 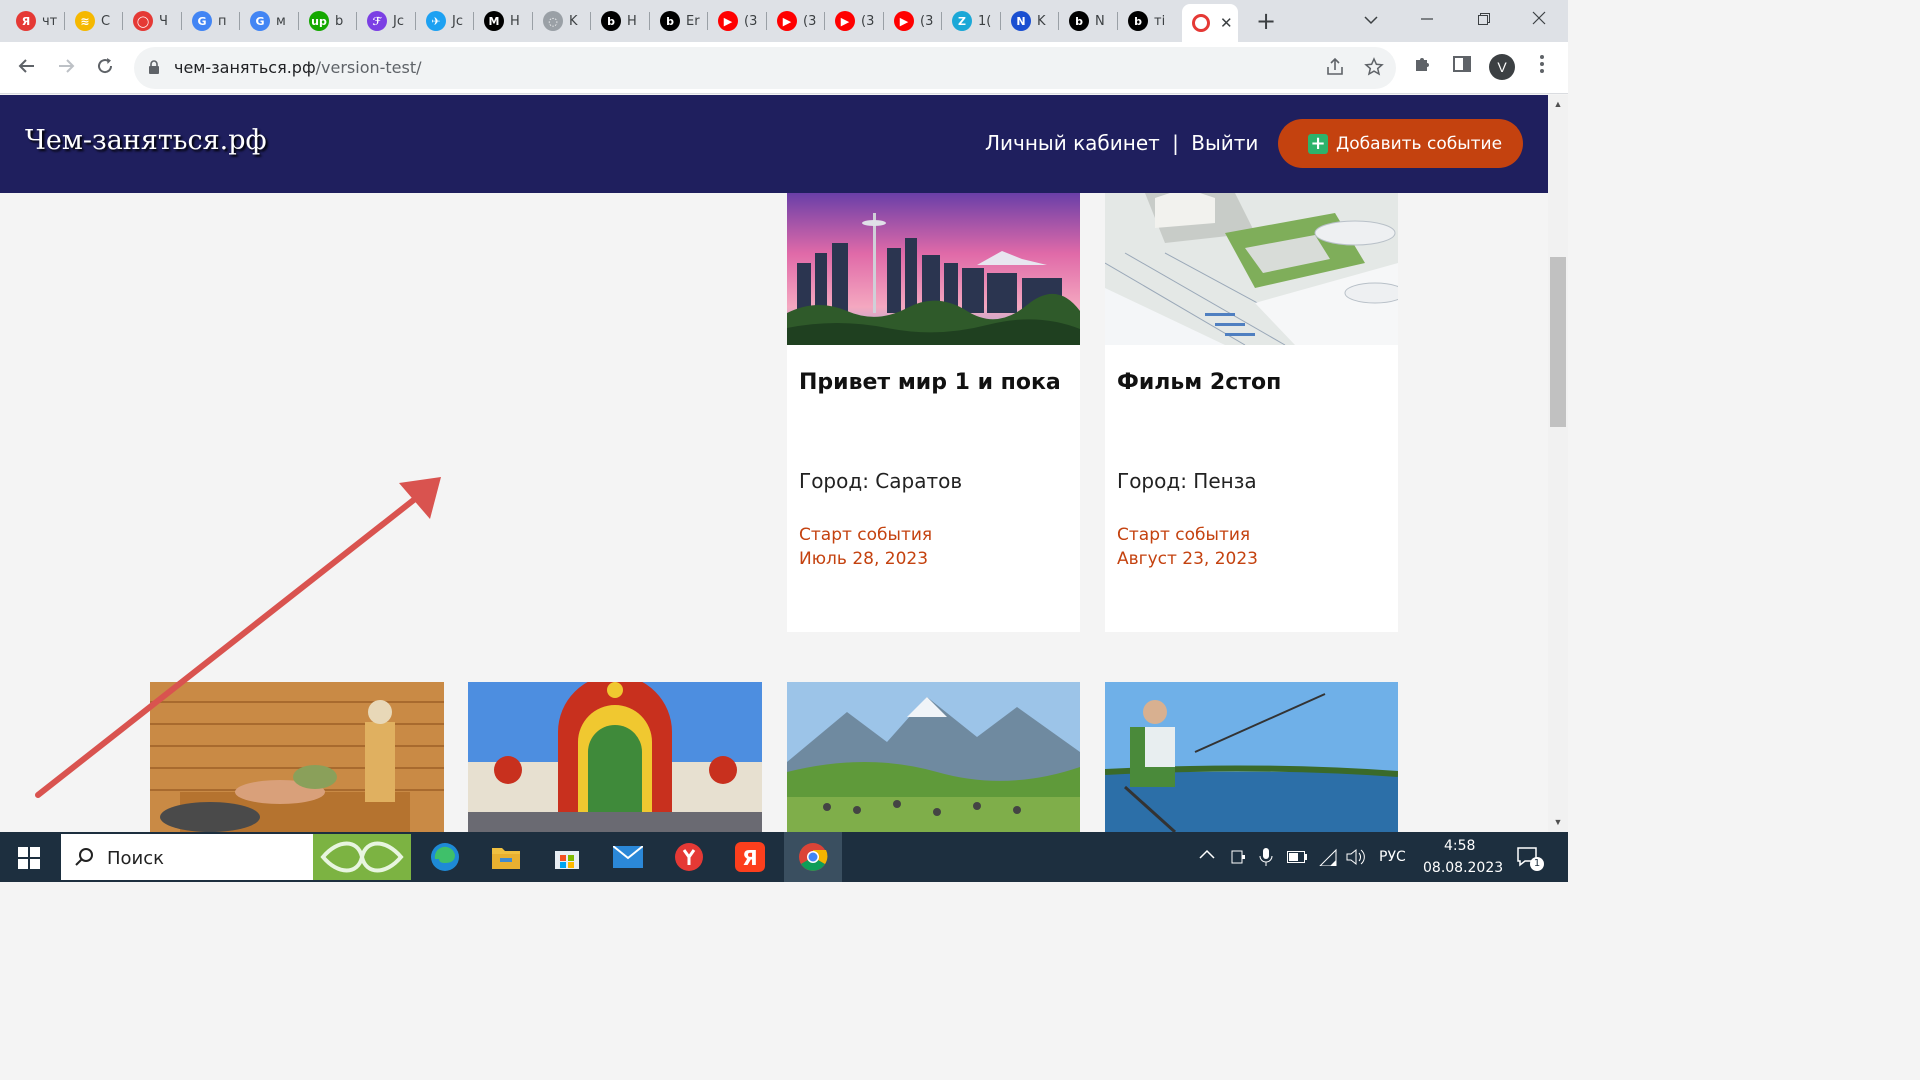 I want to click on language-indicator: РУС, so click(x=1392, y=857).